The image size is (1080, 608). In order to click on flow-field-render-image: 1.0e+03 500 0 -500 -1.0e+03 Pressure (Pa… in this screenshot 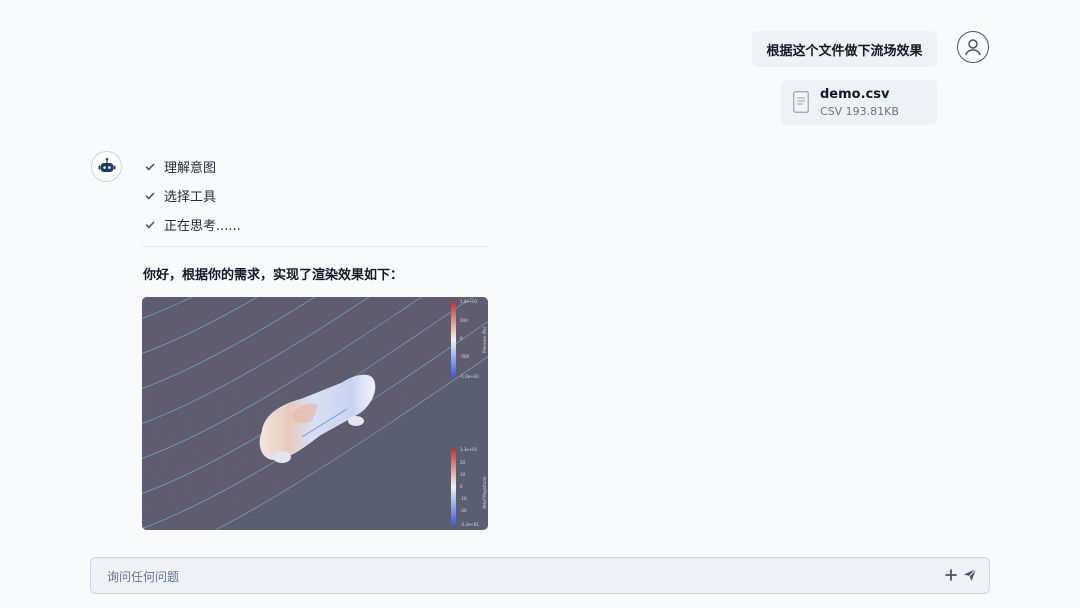, I will do `click(315, 413)`.